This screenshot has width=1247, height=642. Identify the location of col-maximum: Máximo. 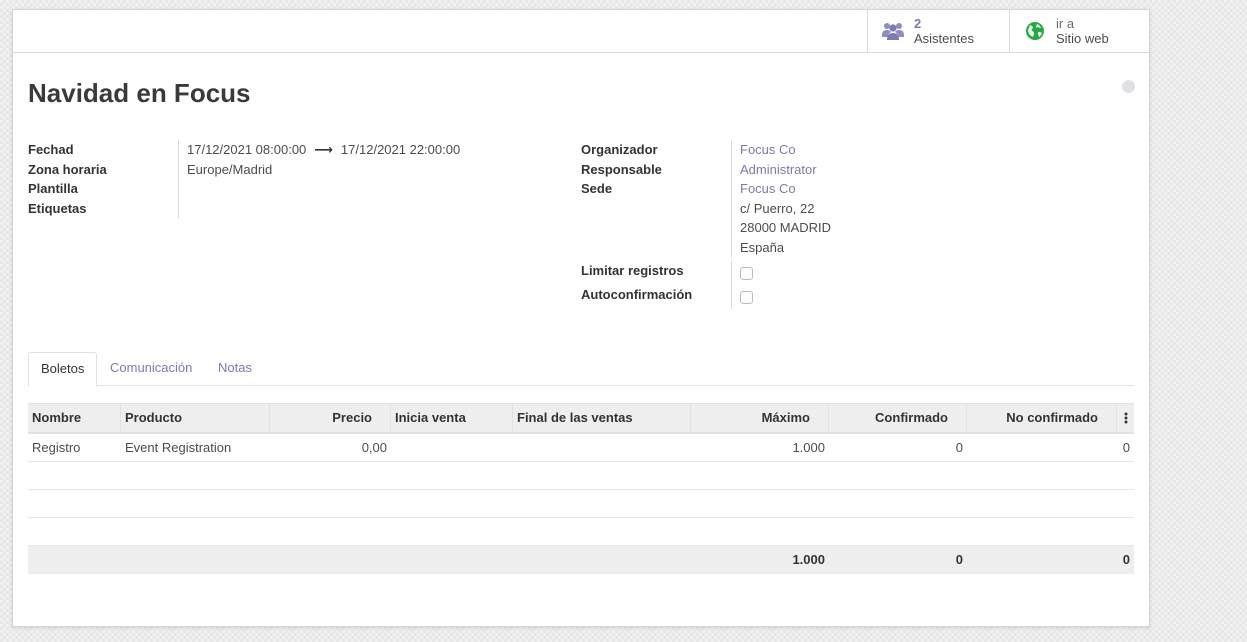
(760, 418).